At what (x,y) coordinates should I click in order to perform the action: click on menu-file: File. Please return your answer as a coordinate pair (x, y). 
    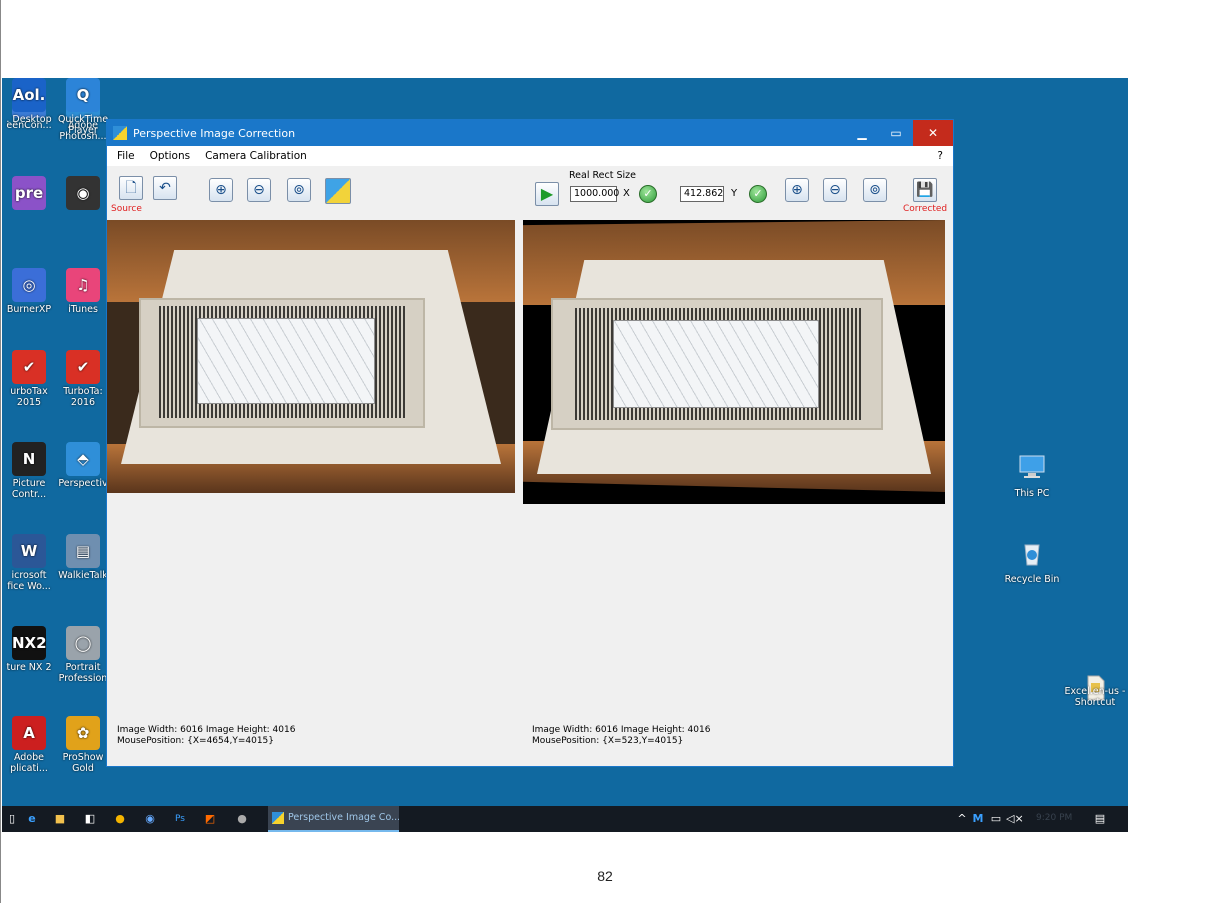
    Looking at the image, I should click on (126, 156).